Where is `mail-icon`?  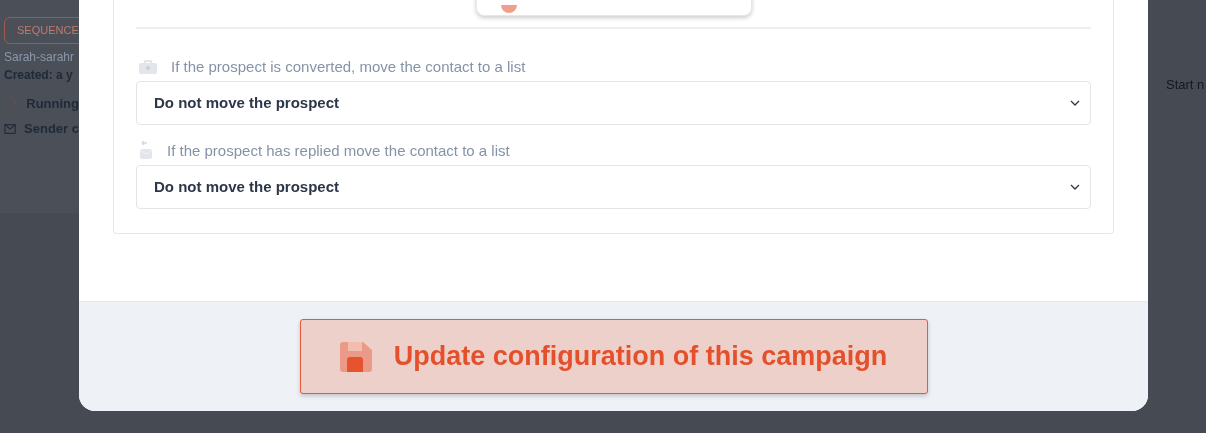
mail-icon is located at coordinates (10, 128).